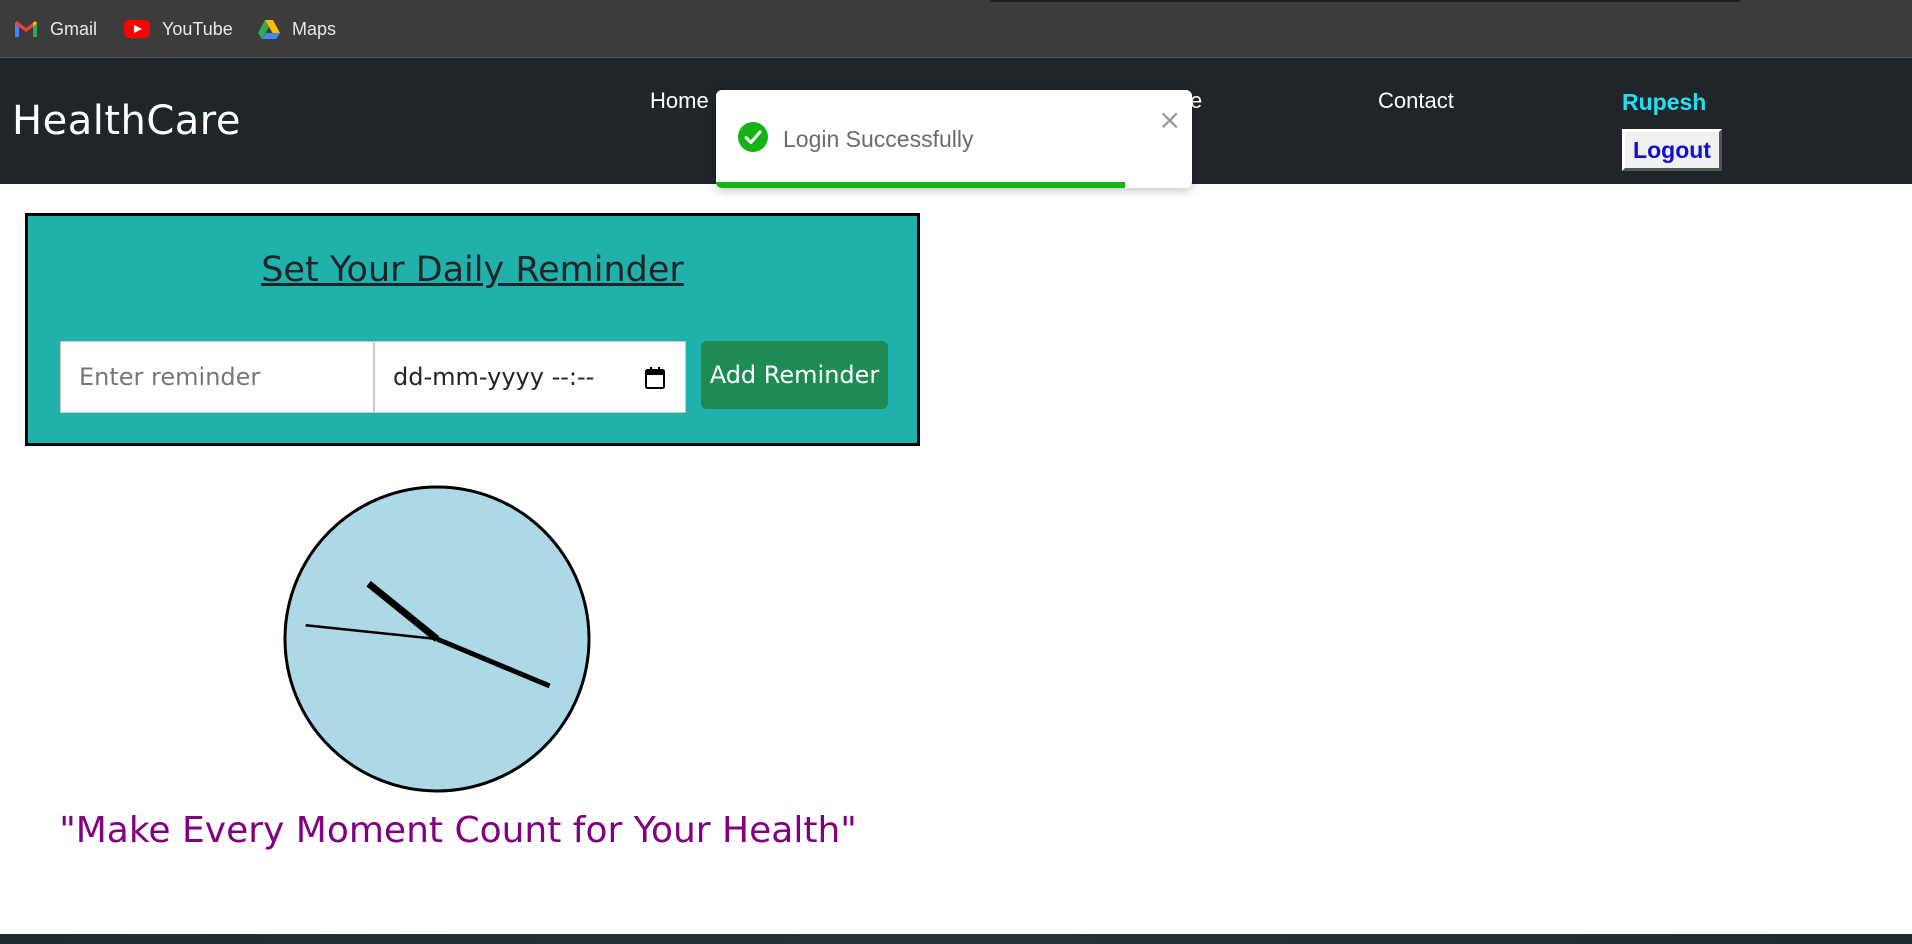  Describe the element at coordinates (956, 939) in the screenshot. I see `taskbar-edge` at that location.